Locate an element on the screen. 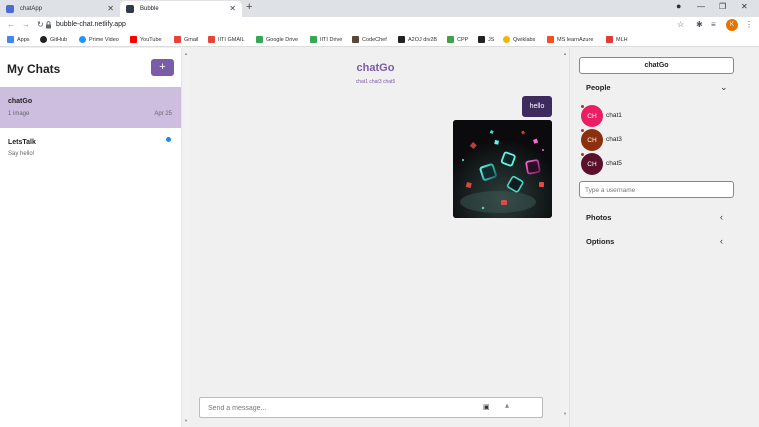 The height and width of the screenshot is (427, 759). message-composer: ▣ ⩓ is located at coordinates (371, 407).